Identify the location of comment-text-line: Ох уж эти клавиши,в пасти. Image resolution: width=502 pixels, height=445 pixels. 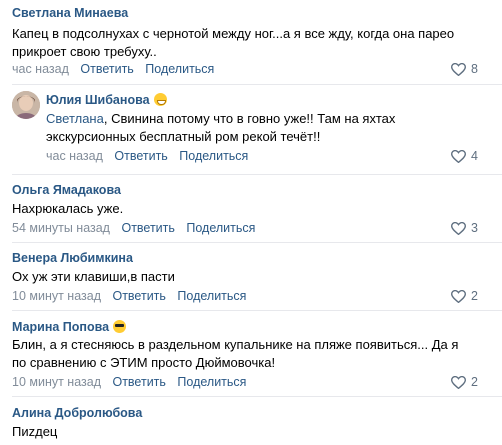
(93, 276).